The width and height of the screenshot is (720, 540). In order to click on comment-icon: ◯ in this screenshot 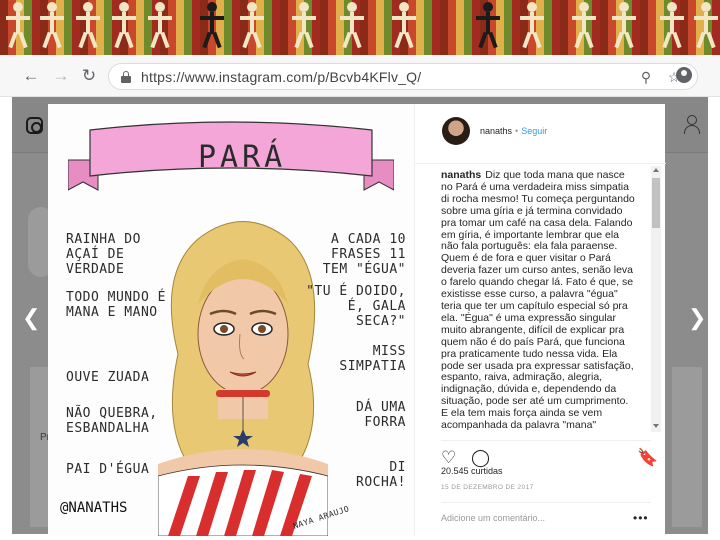, I will do `click(480, 458)`.